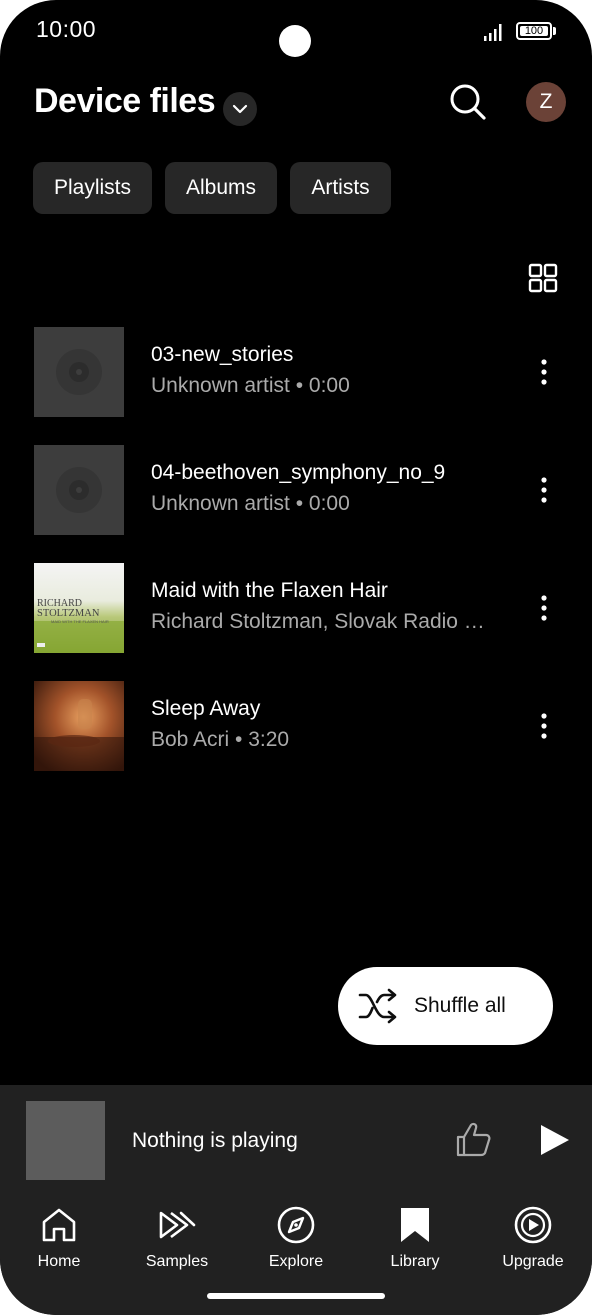 The width and height of the screenshot is (592, 1315). I want to click on samples-icon, so click(177, 1225).